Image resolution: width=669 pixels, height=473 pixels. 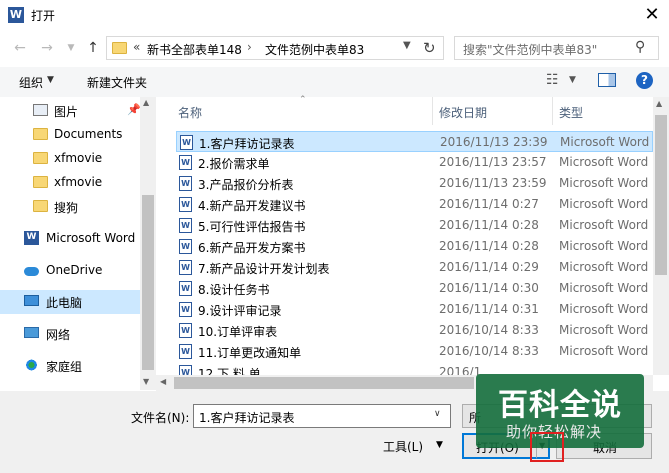 What do you see at coordinates (146, 381) in the screenshot?
I see `scroll-down-icon: ▼` at bounding box center [146, 381].